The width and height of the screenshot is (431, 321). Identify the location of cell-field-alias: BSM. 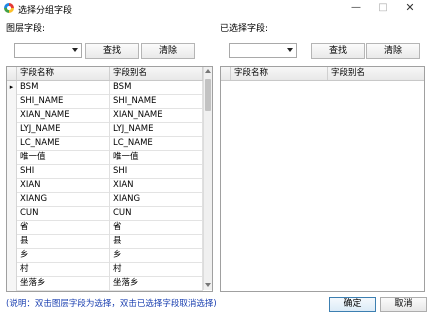
(156, 88).